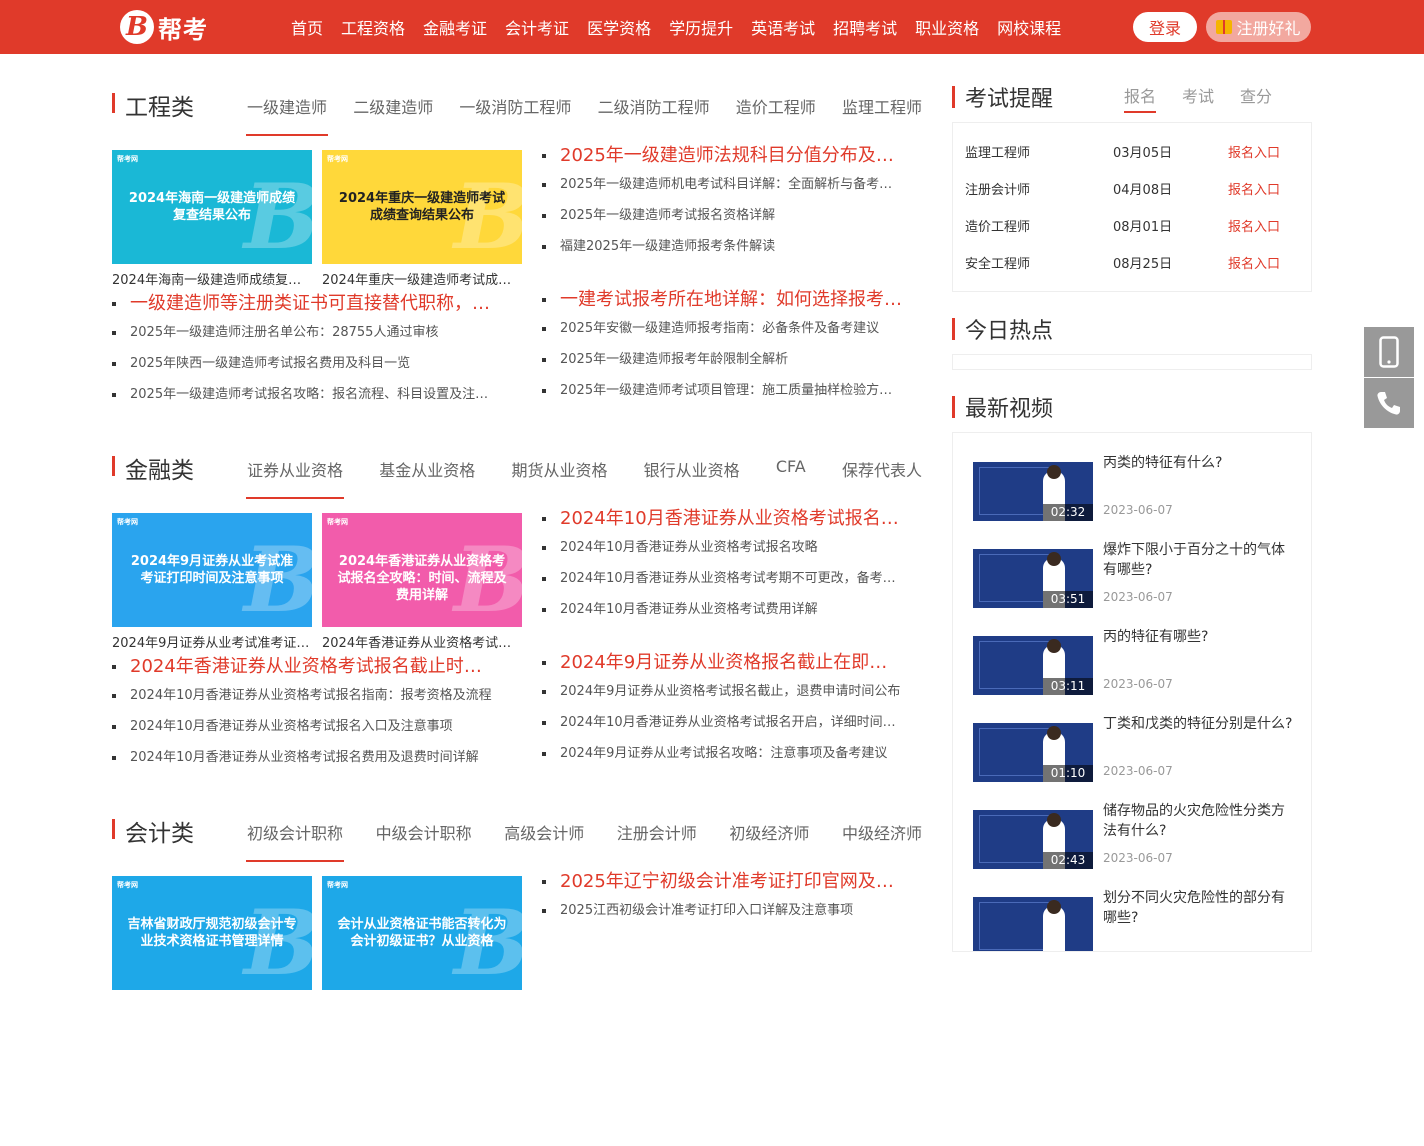  Describe the element at coordinates (1033, 919) in the screenshot. I see `video-thumbnail` at that location.